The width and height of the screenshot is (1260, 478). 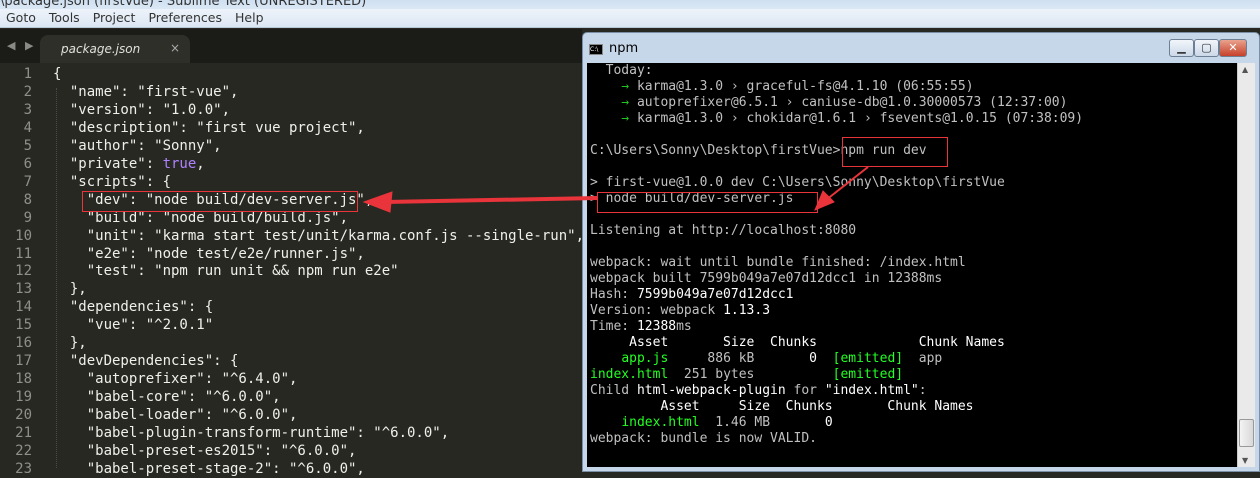 I want to click on text-segment: },, so click(x=70, y=343).